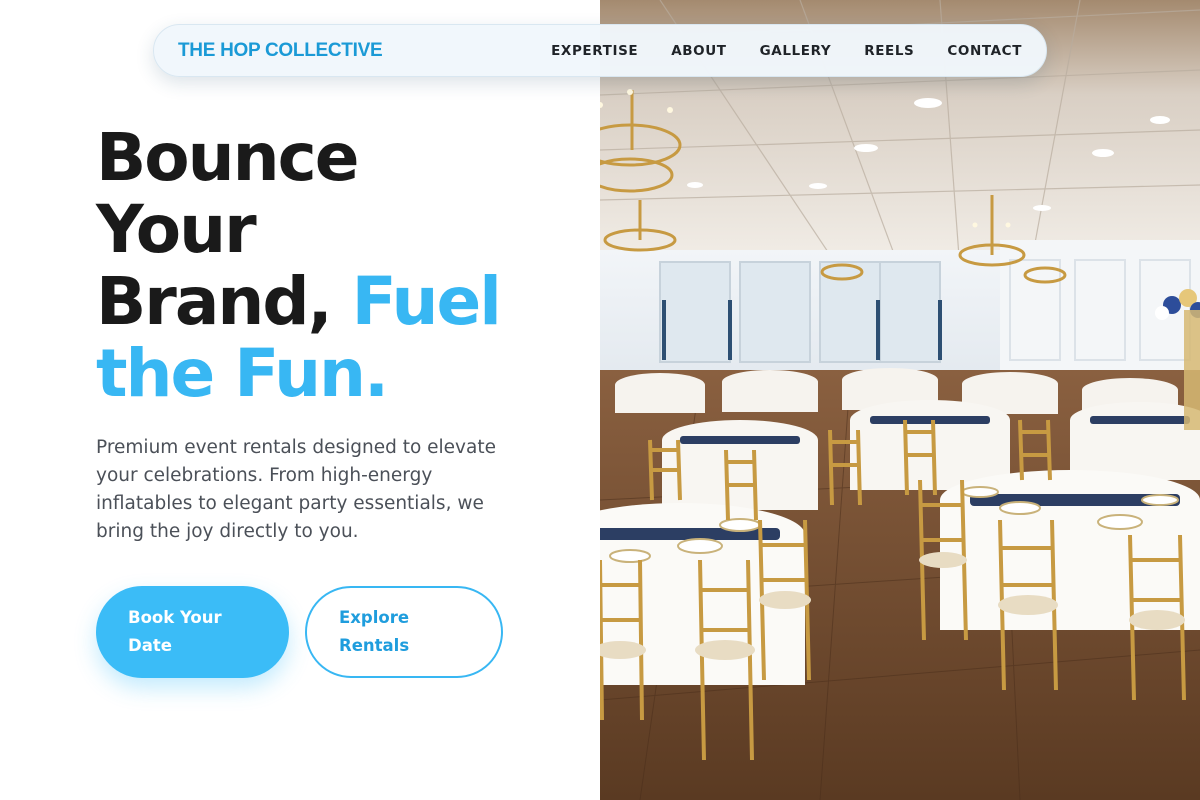 The image size is (1200, 800). I want to click on headline-line-2: Your, so click(176, 229).